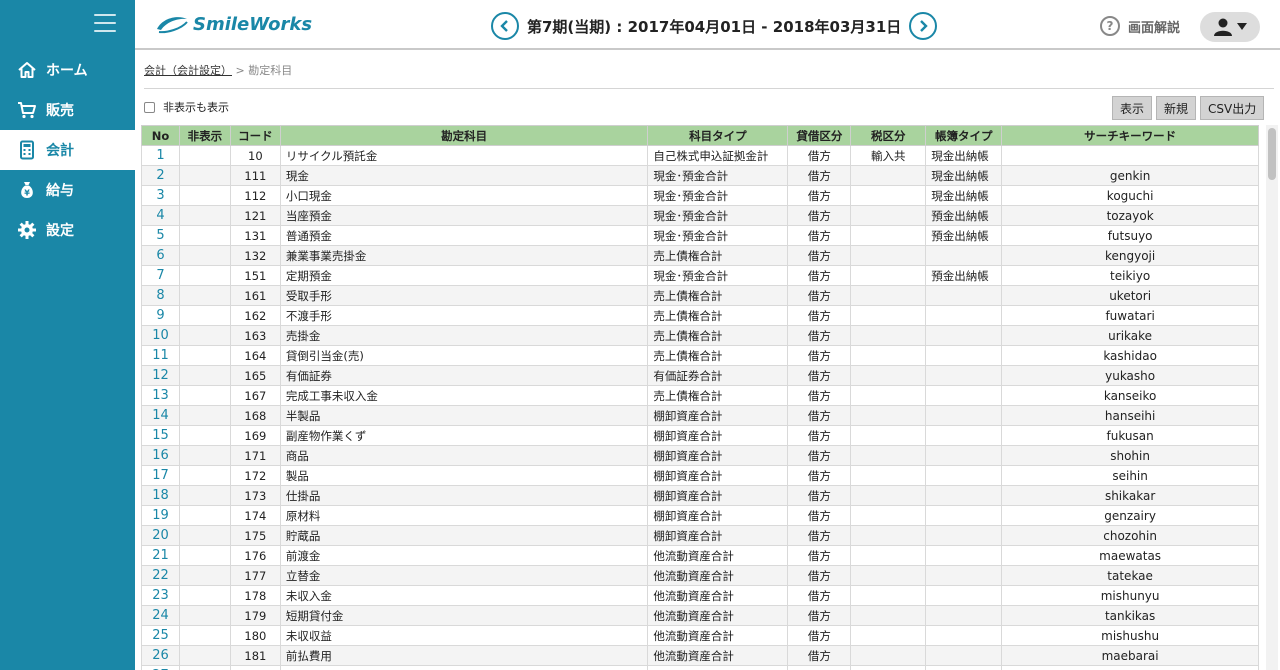 This screenshot has width=1280, height=670. What do you see at coordinates (700, 275) in the screenshot?
I see `table-row: 7 151 定期預金 現金･預金合計 借方 預金出納帳 teikiyo` at bounding box center [700, 275].